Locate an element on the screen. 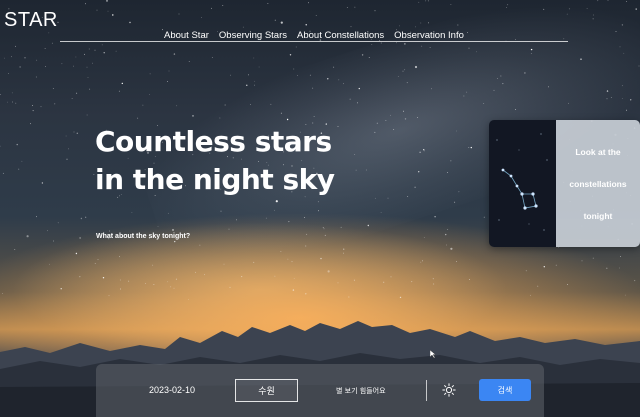 This screenshot has width=640, height=417. mouse-cursor-icon is located at coordinates (433, 354).